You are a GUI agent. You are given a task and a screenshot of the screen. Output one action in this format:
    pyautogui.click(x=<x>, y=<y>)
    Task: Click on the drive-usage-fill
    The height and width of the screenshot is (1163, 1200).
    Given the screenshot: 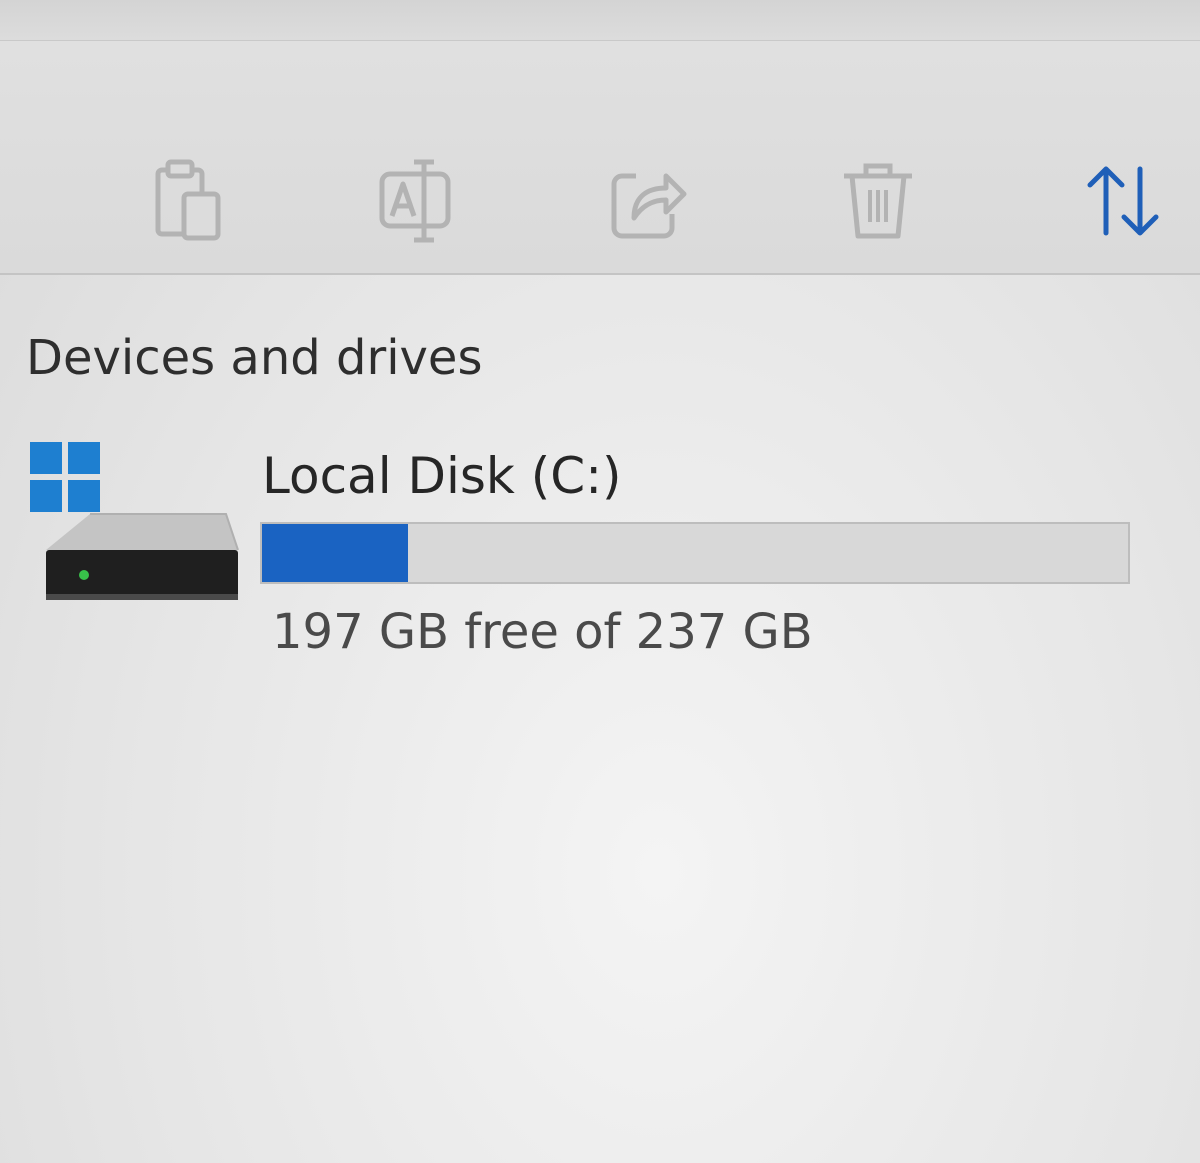 What is the action you would take?
    pyautogui.click(x=335, y=553)
    